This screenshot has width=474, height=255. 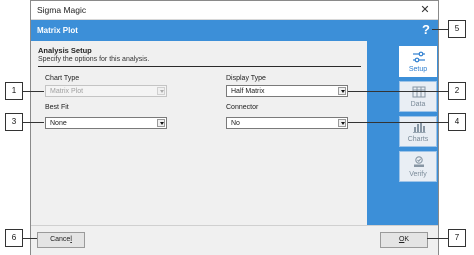 I want to click on ok-button-text: K, so click(x=407, y=239).